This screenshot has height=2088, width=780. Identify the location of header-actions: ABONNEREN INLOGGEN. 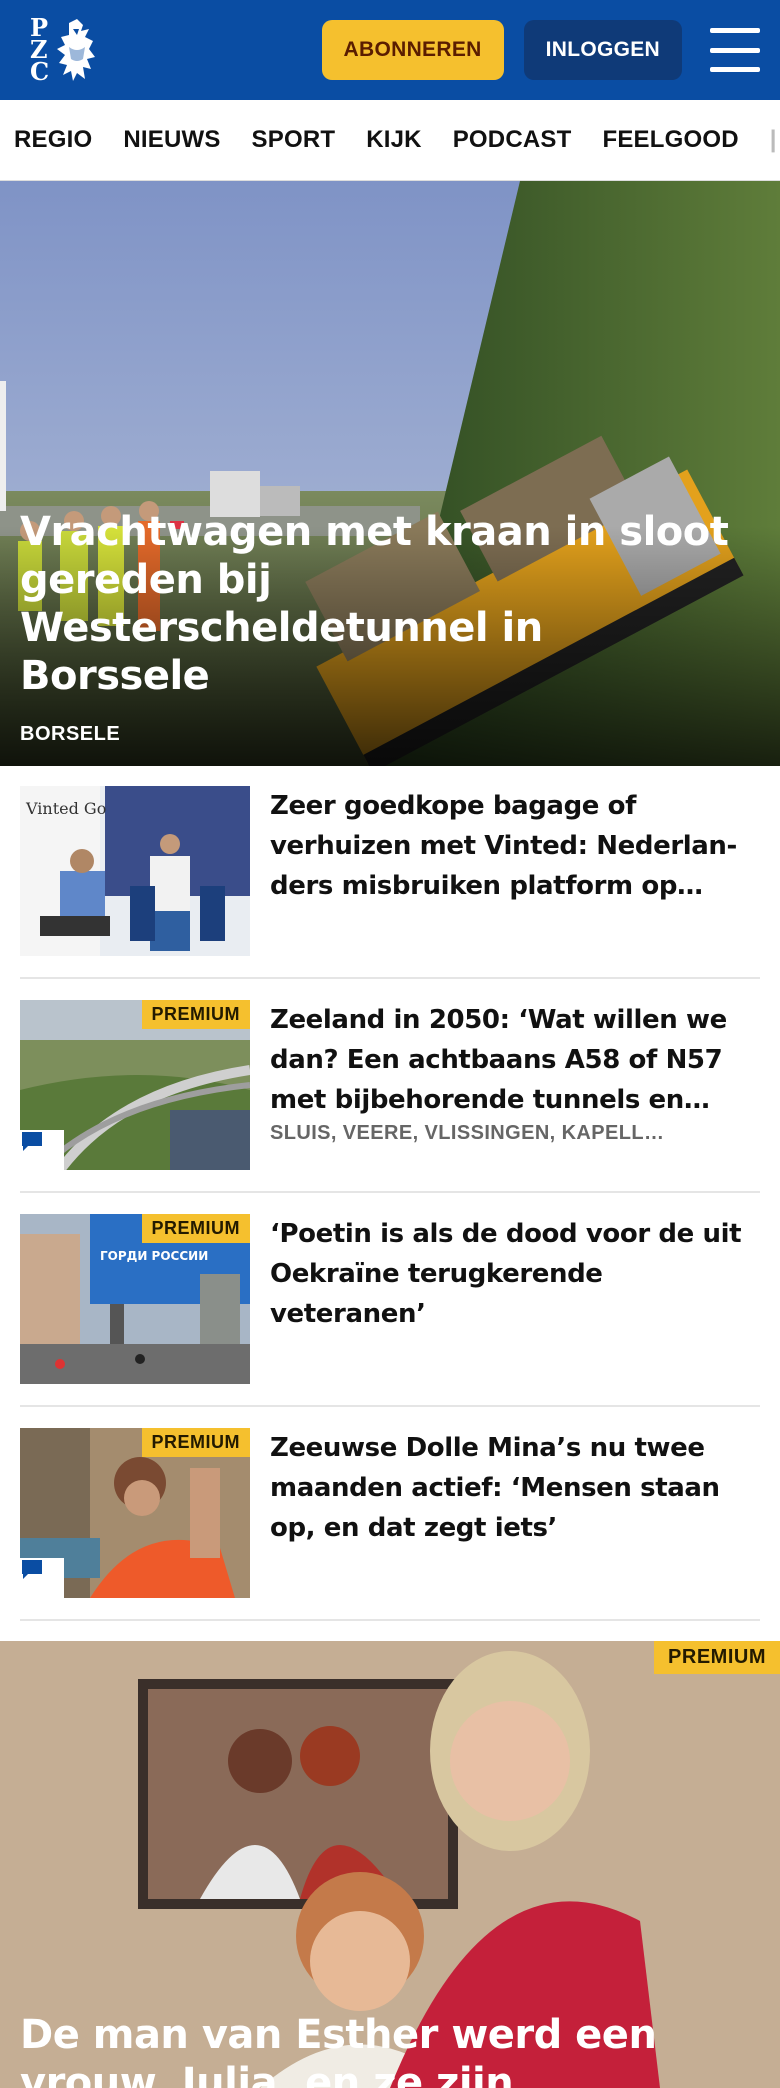
(540, 50).